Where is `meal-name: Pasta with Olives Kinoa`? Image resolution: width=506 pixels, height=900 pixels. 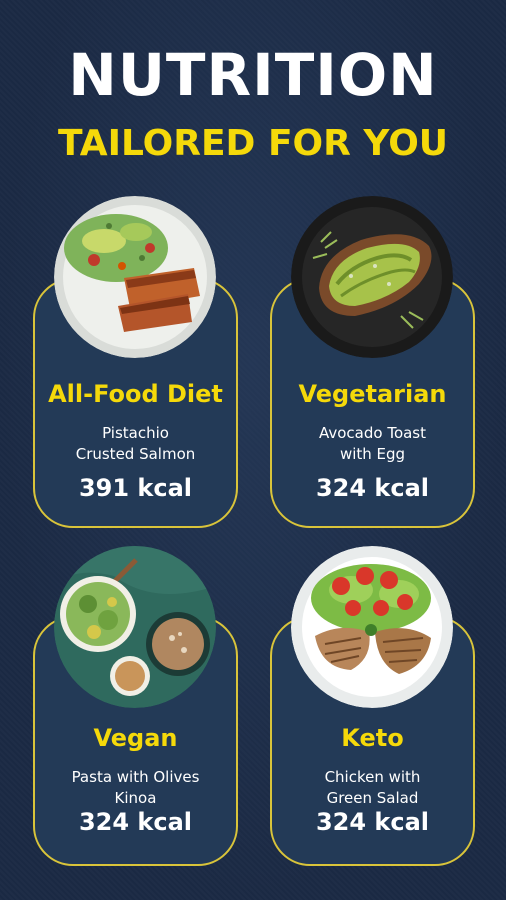 meal-name: Pasta with Olives Kinoa is located at coordinates (135, 787).